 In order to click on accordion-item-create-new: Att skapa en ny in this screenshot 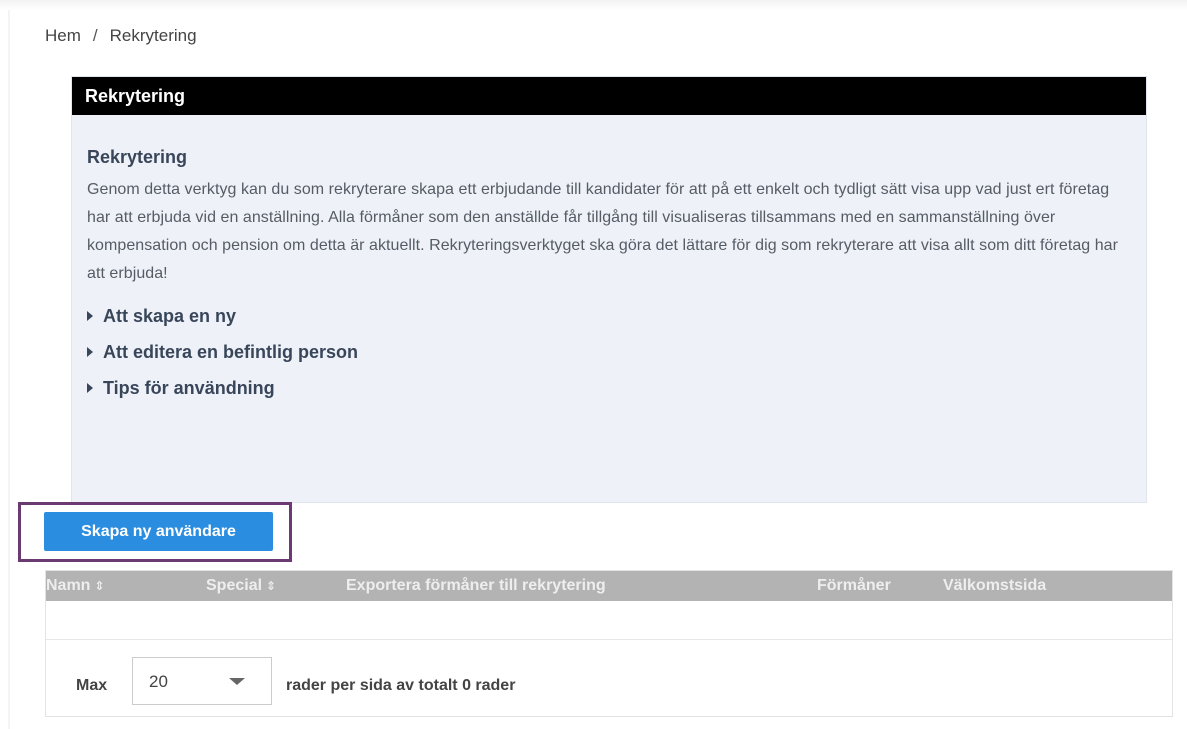, I will do `click(608, 316)`.